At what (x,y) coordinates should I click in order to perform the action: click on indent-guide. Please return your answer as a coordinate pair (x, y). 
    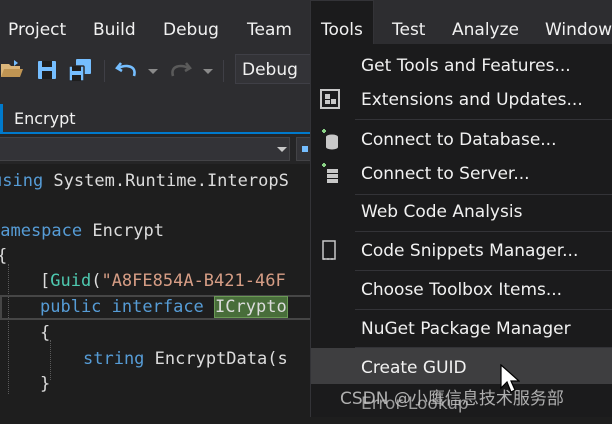
    Looking at the image, I should click on (8, 329).